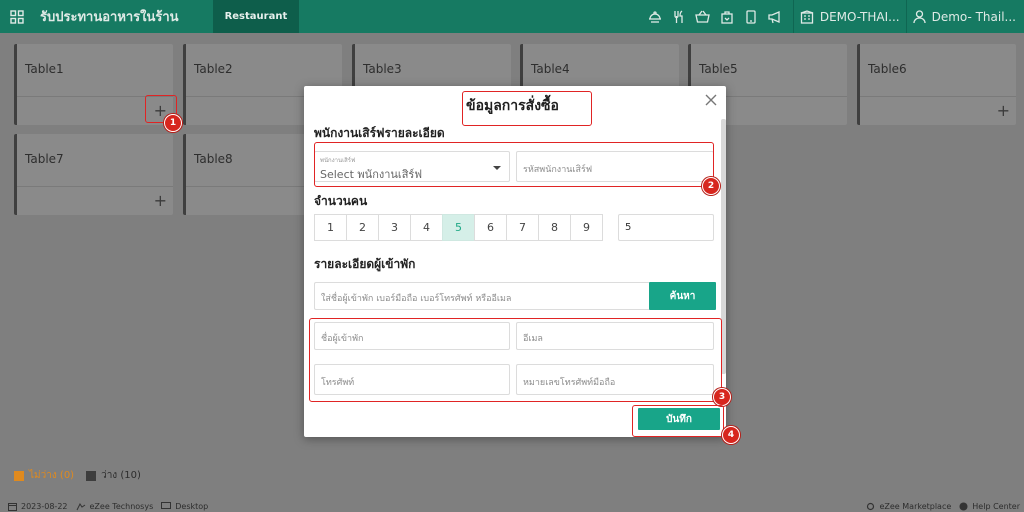 The width and height of the screenshot is (1024, 512). What do you see at coordinates (731, 435) in the screenshot?
I see `step-badge: 4` at bounding box center [731, 435].